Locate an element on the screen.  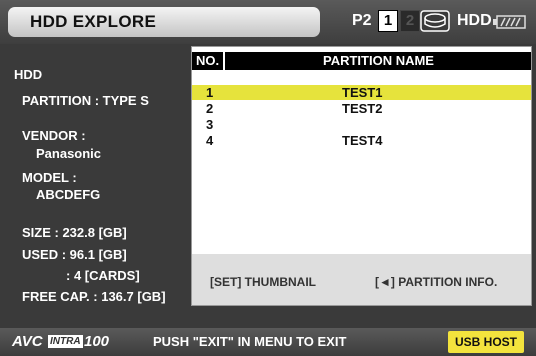
brand-intra: INTRA is located at coordinates (65, 341).